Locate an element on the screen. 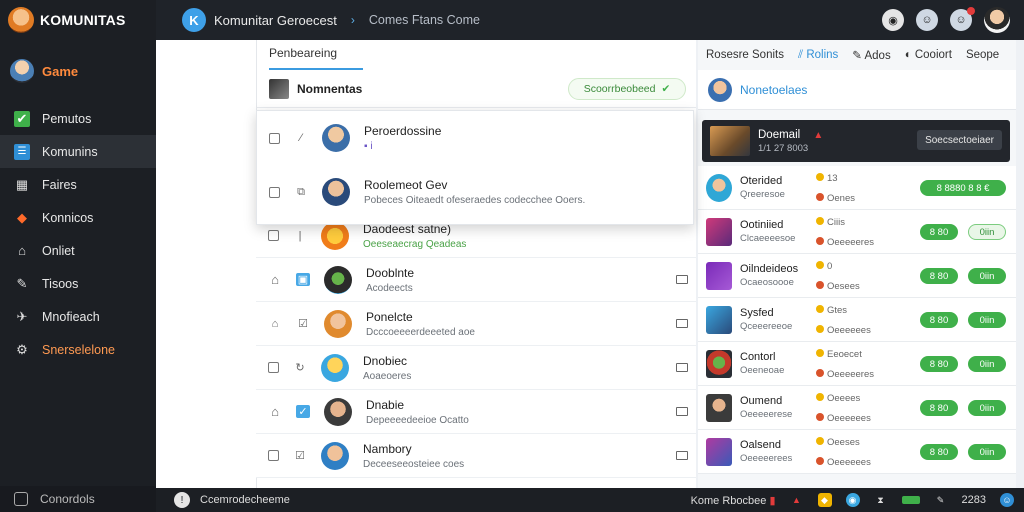 The height and width of the screenshot is (512, 1024). sidebar-item-label: Tisoos is located at coordinates (60, 283).